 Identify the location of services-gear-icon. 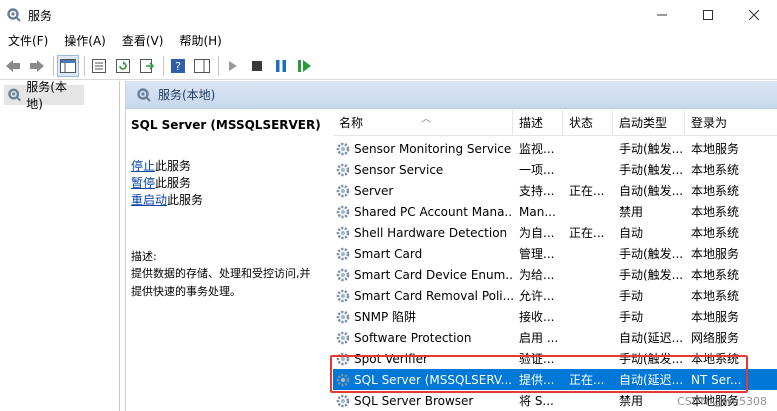
(14, 15).